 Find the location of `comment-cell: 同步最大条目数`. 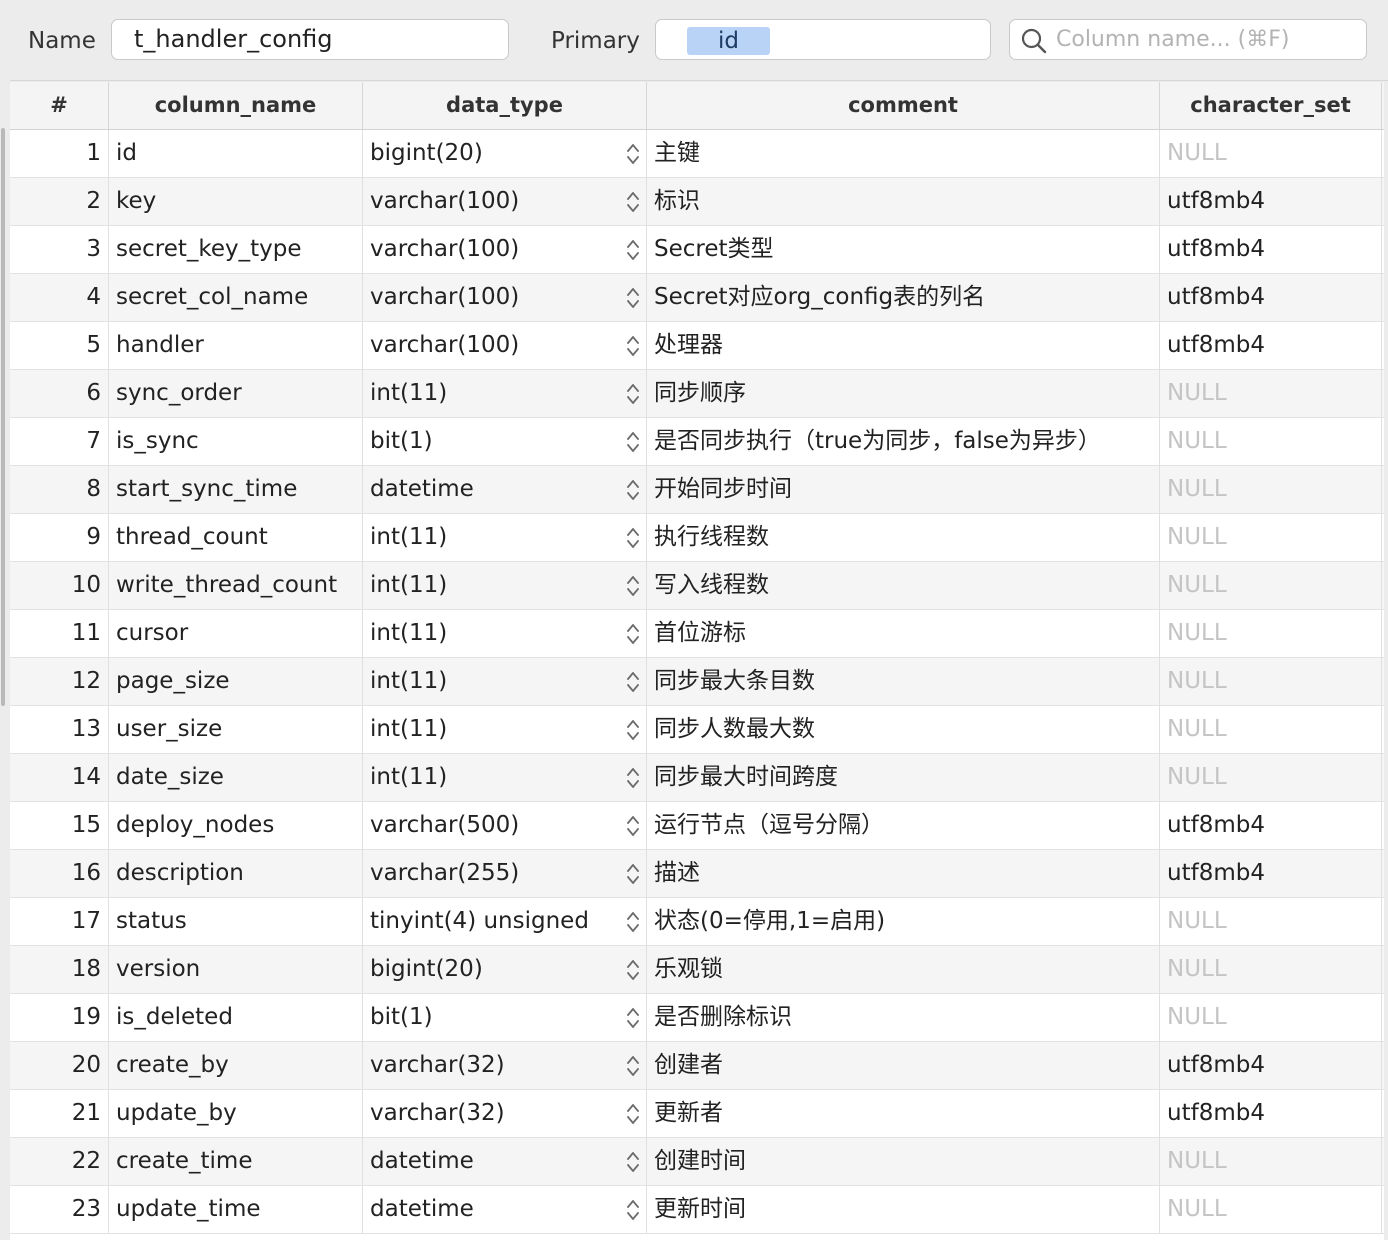

comment-cell: 同步最大条目数 is located at coordinates (903, 681).